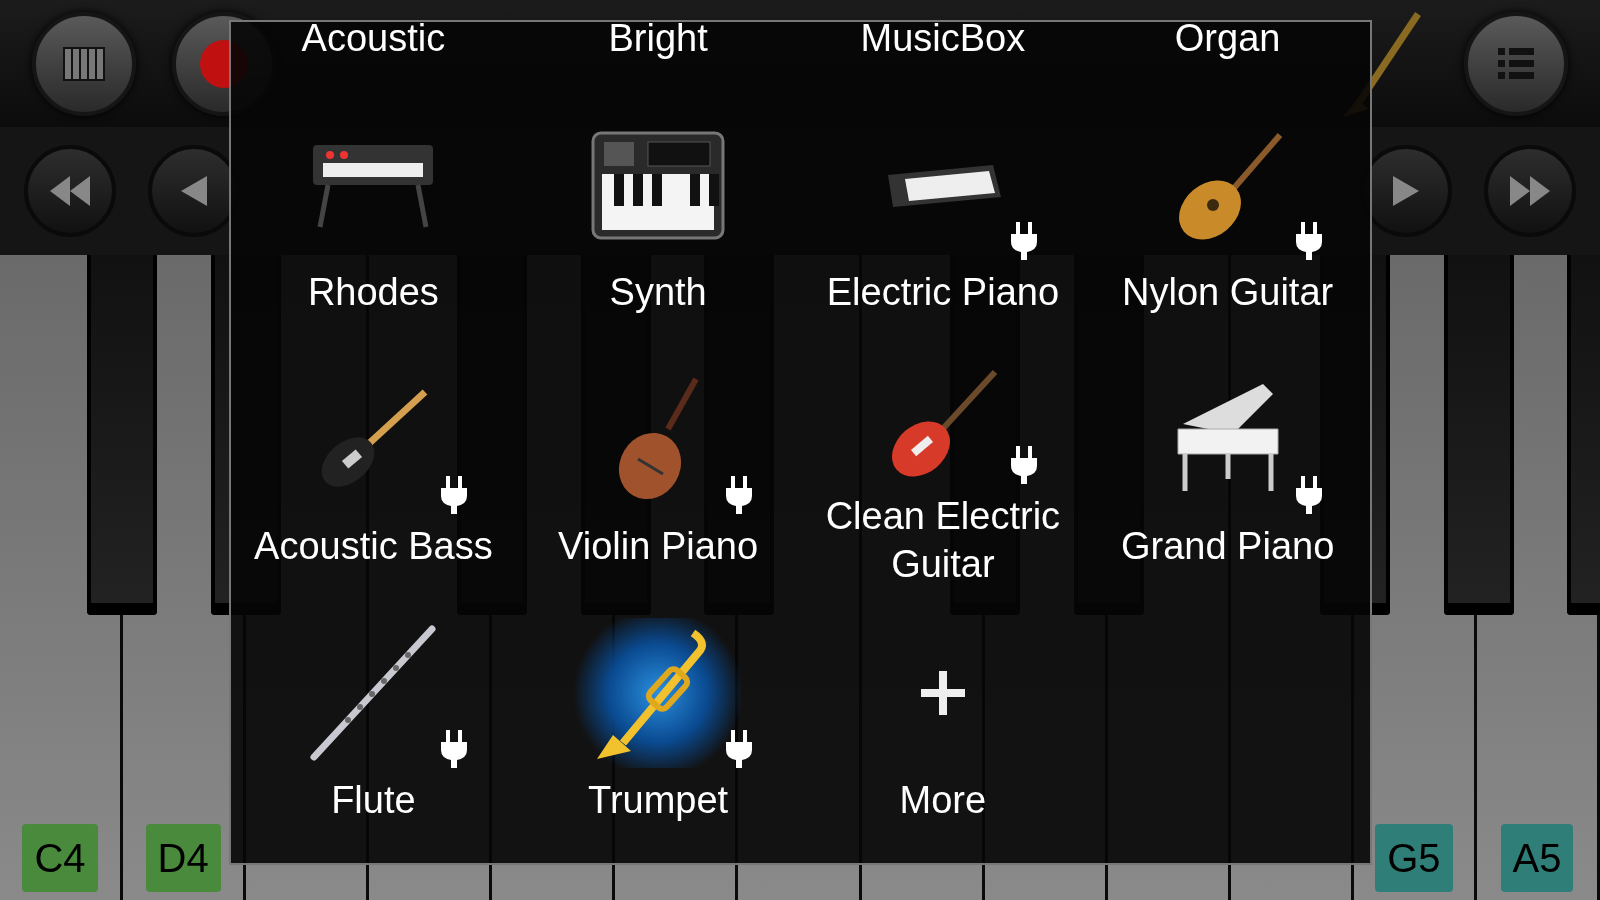 The image size is (1600, 900). I want to click on list-icon, so click(1516, 63).